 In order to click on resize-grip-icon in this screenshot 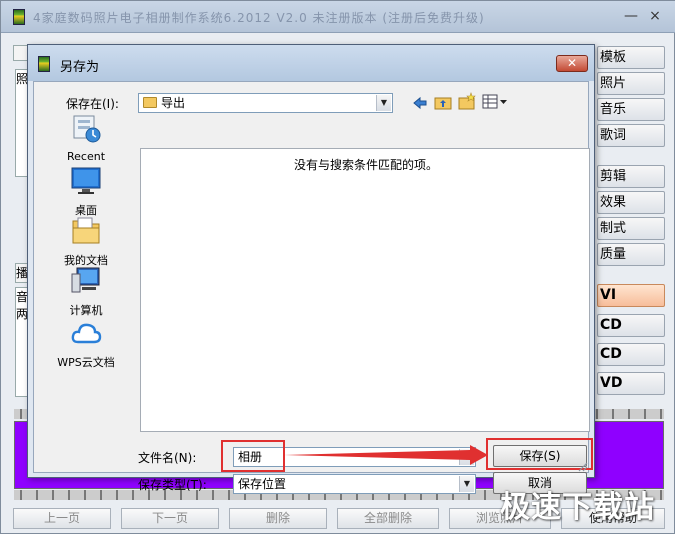, I will do `click(582, 466)`.